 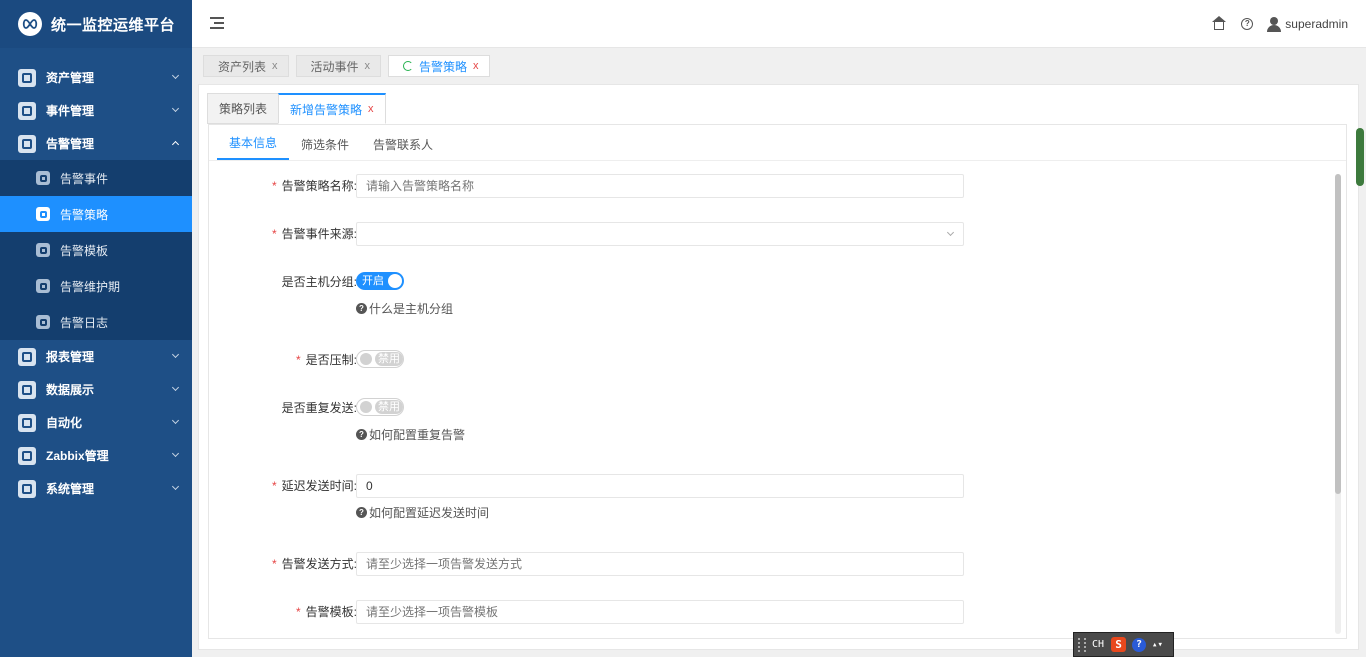 What do you see at coordinates (84, 250) in the screenshot?
I see `sidebar-subitem-label: 告警模板` at bounding box center [84, 250].